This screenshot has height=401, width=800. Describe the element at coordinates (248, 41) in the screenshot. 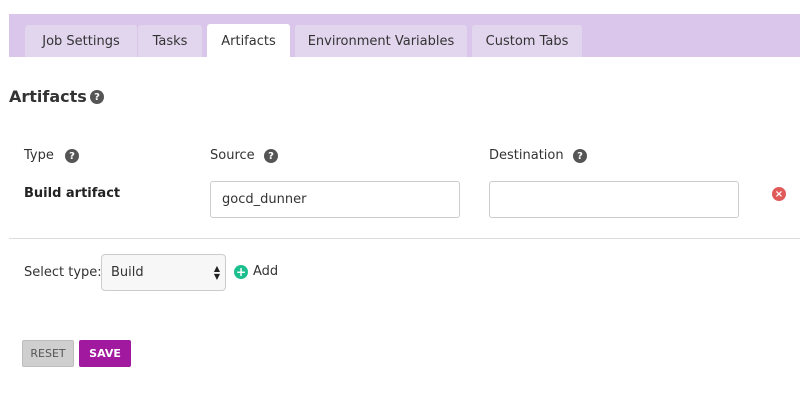

I see `tab-artifacts: Artifacts` at that location.